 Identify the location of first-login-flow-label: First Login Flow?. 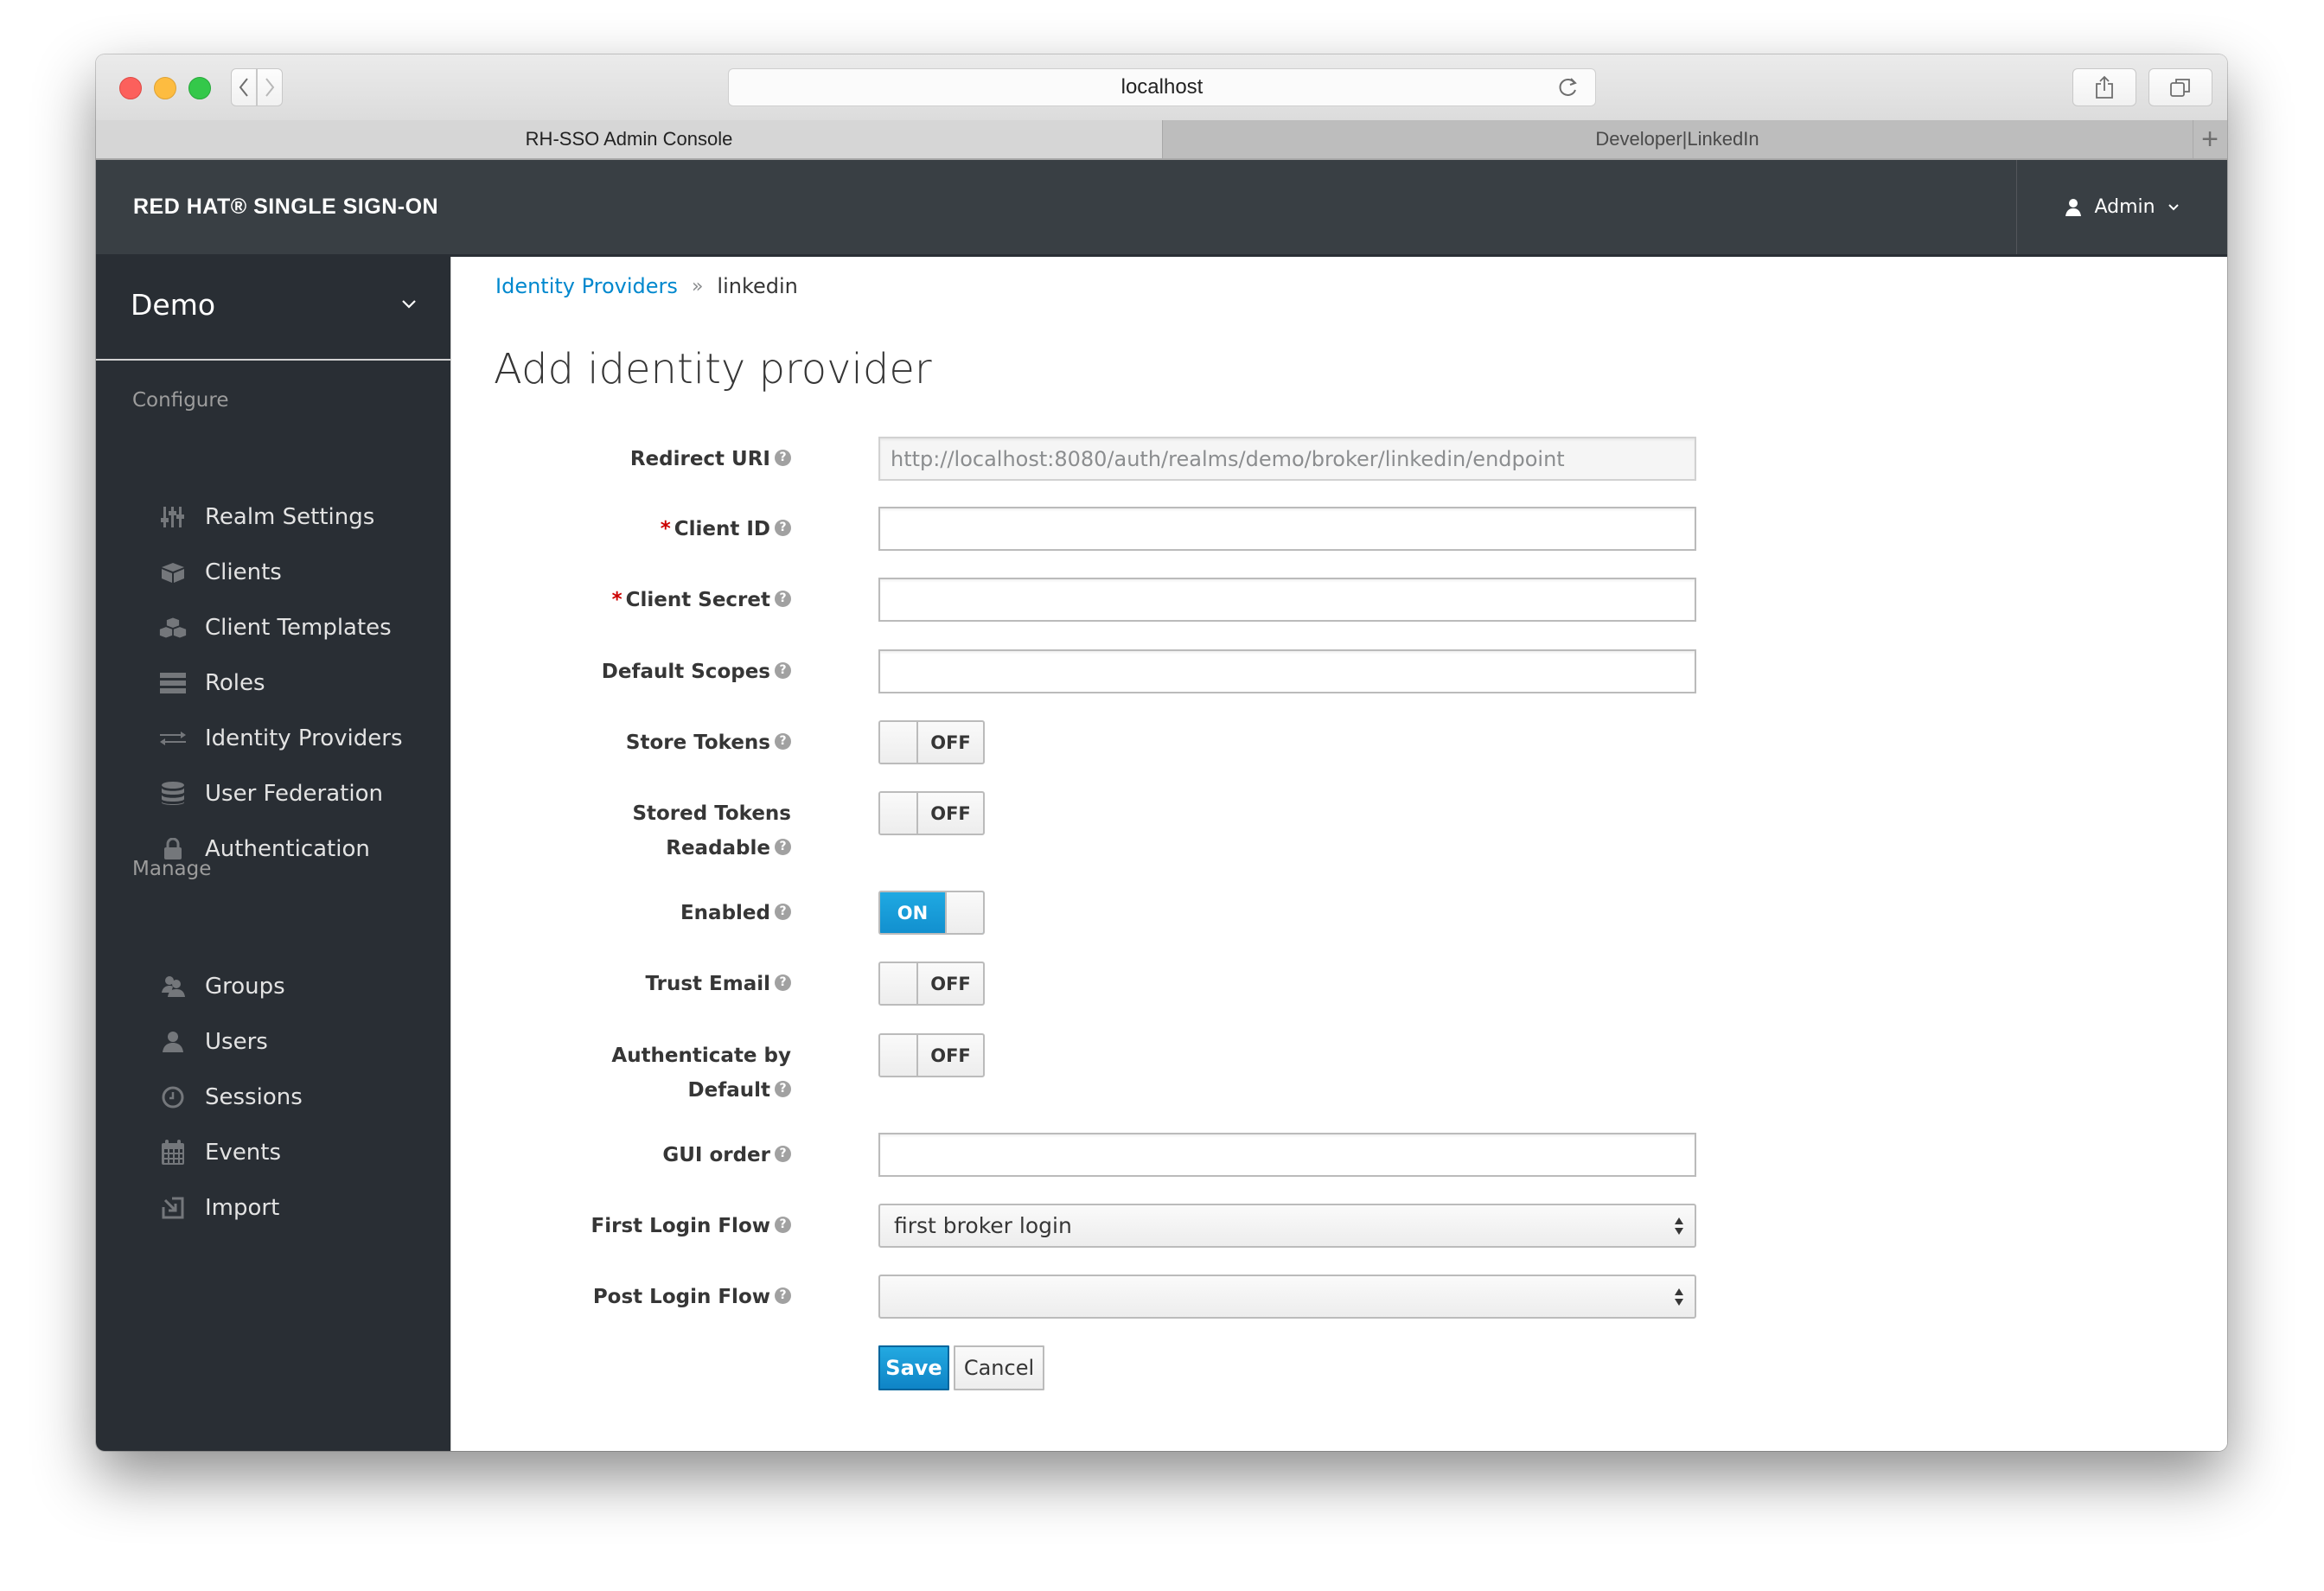
(621, 1226).